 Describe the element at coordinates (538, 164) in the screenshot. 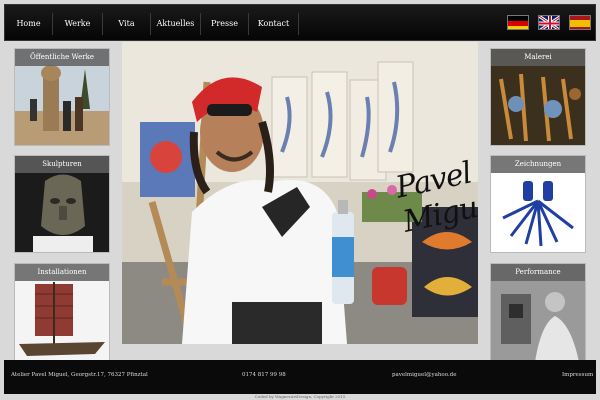

I see `tile-caption: Zeichnungen` at that location.